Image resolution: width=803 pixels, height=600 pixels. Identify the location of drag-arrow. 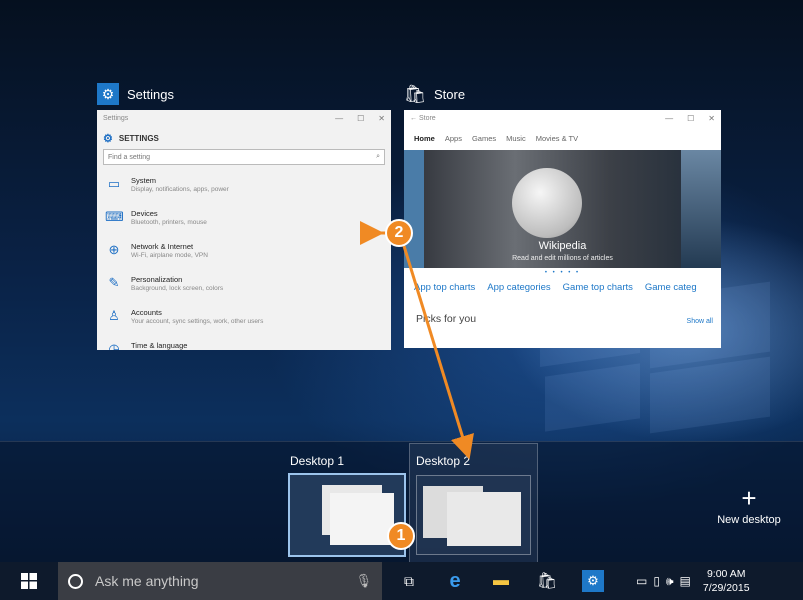
(417, 340).